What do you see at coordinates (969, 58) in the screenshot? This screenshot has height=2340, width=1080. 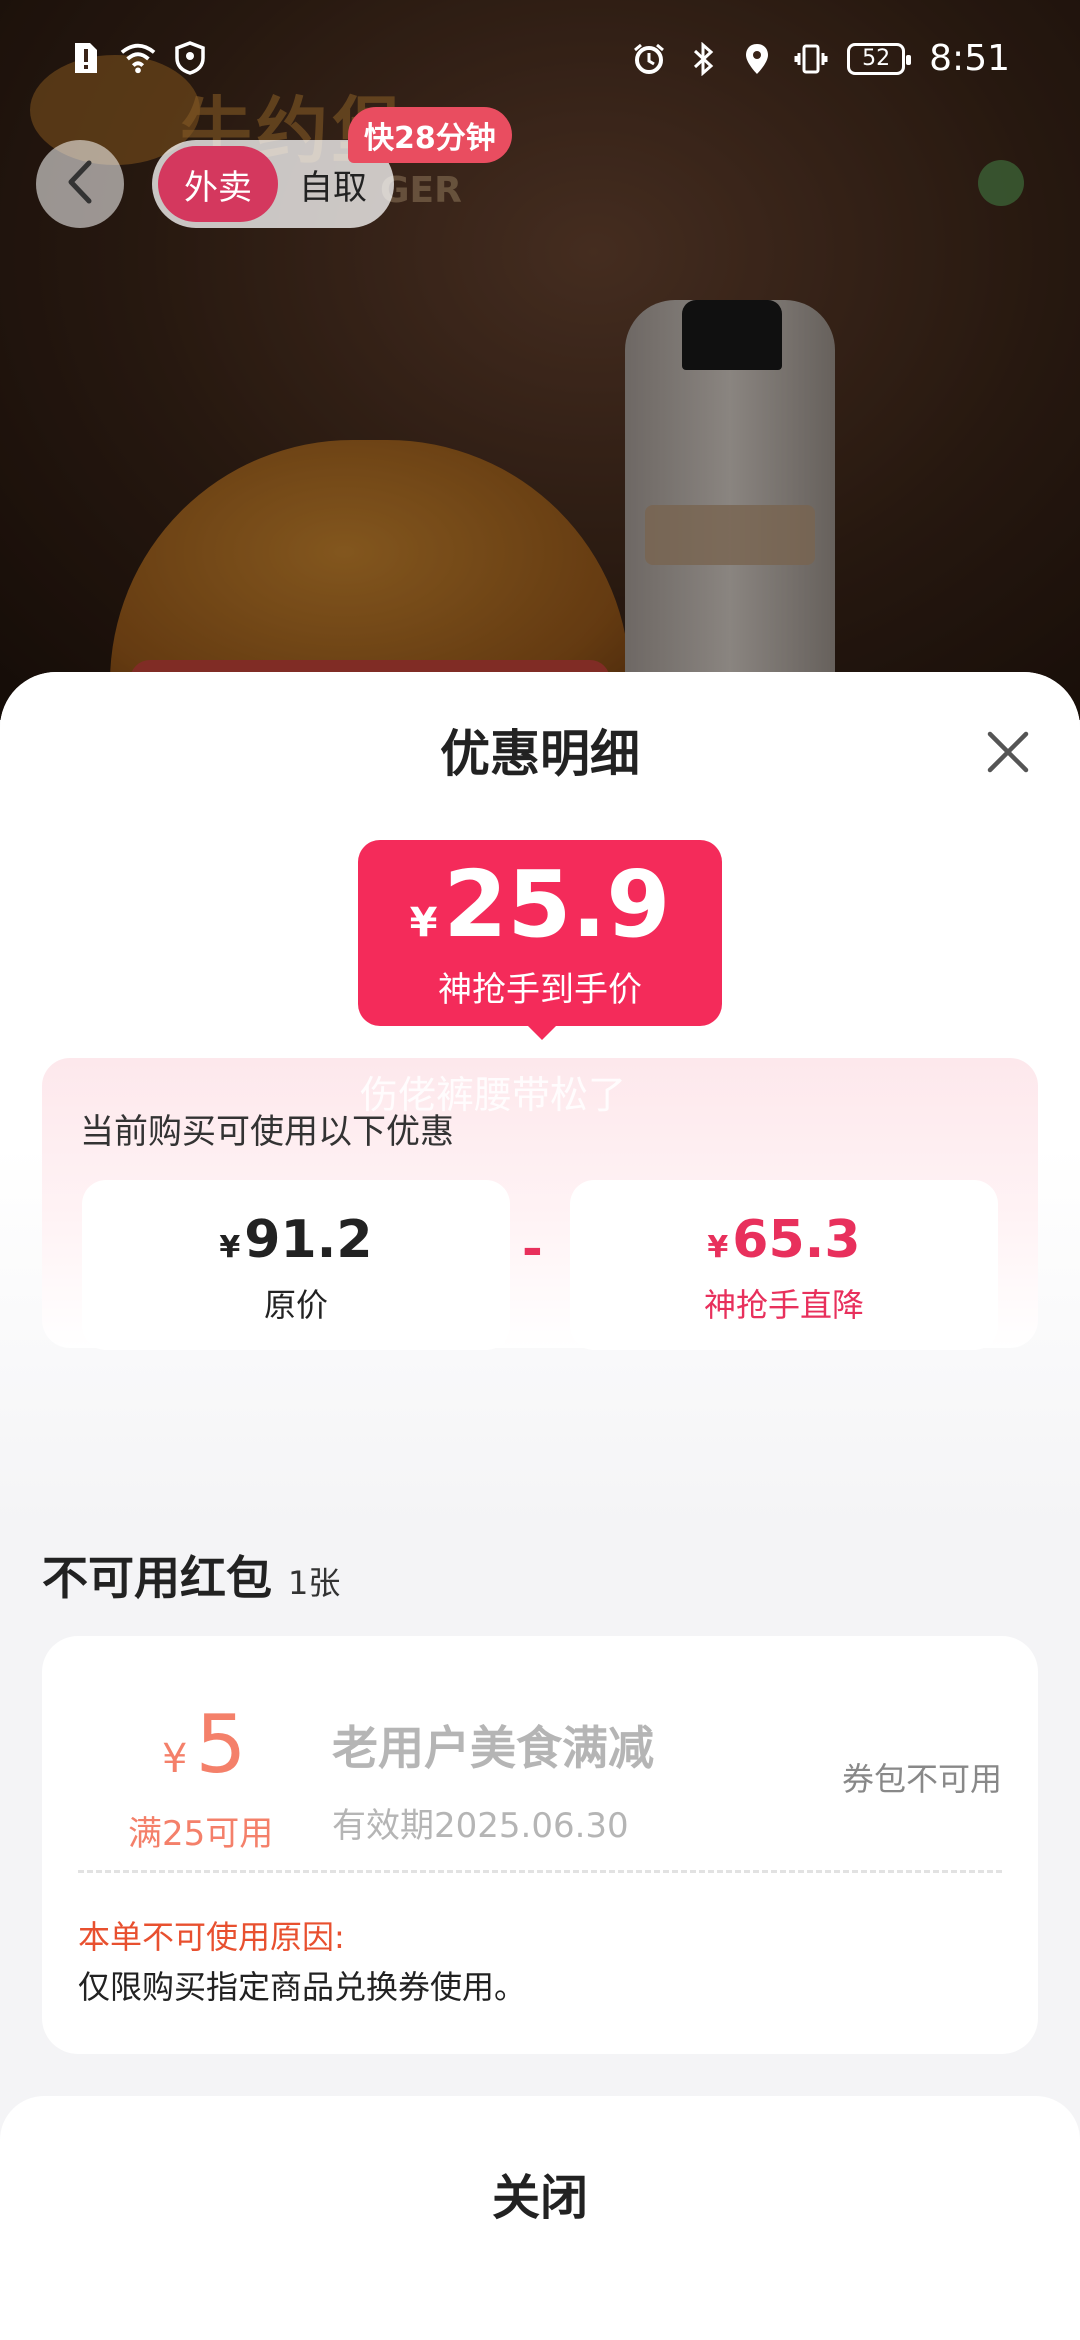 I see `clock: 8:51` at bounding box center [969, 58].